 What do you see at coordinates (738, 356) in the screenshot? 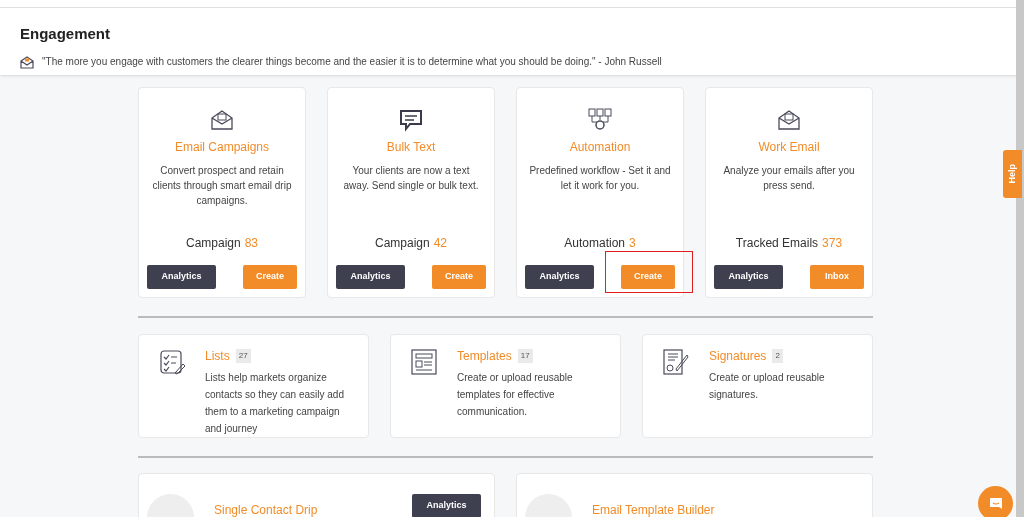
I see `card-title: Signatures` at bounding box center [738, 356].